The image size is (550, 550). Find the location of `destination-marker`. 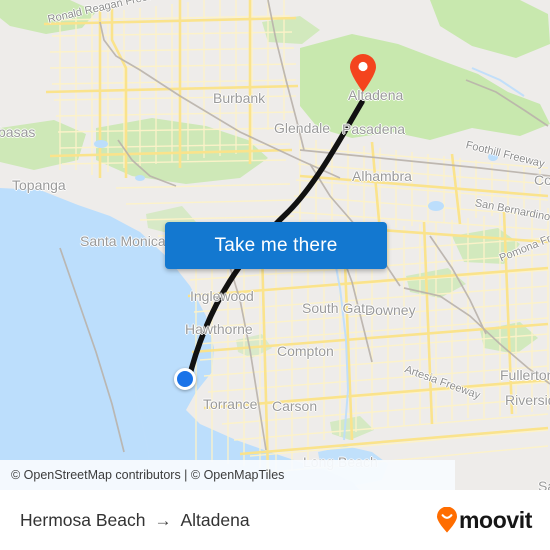

destination-marker is located at coordinates (363, 73).